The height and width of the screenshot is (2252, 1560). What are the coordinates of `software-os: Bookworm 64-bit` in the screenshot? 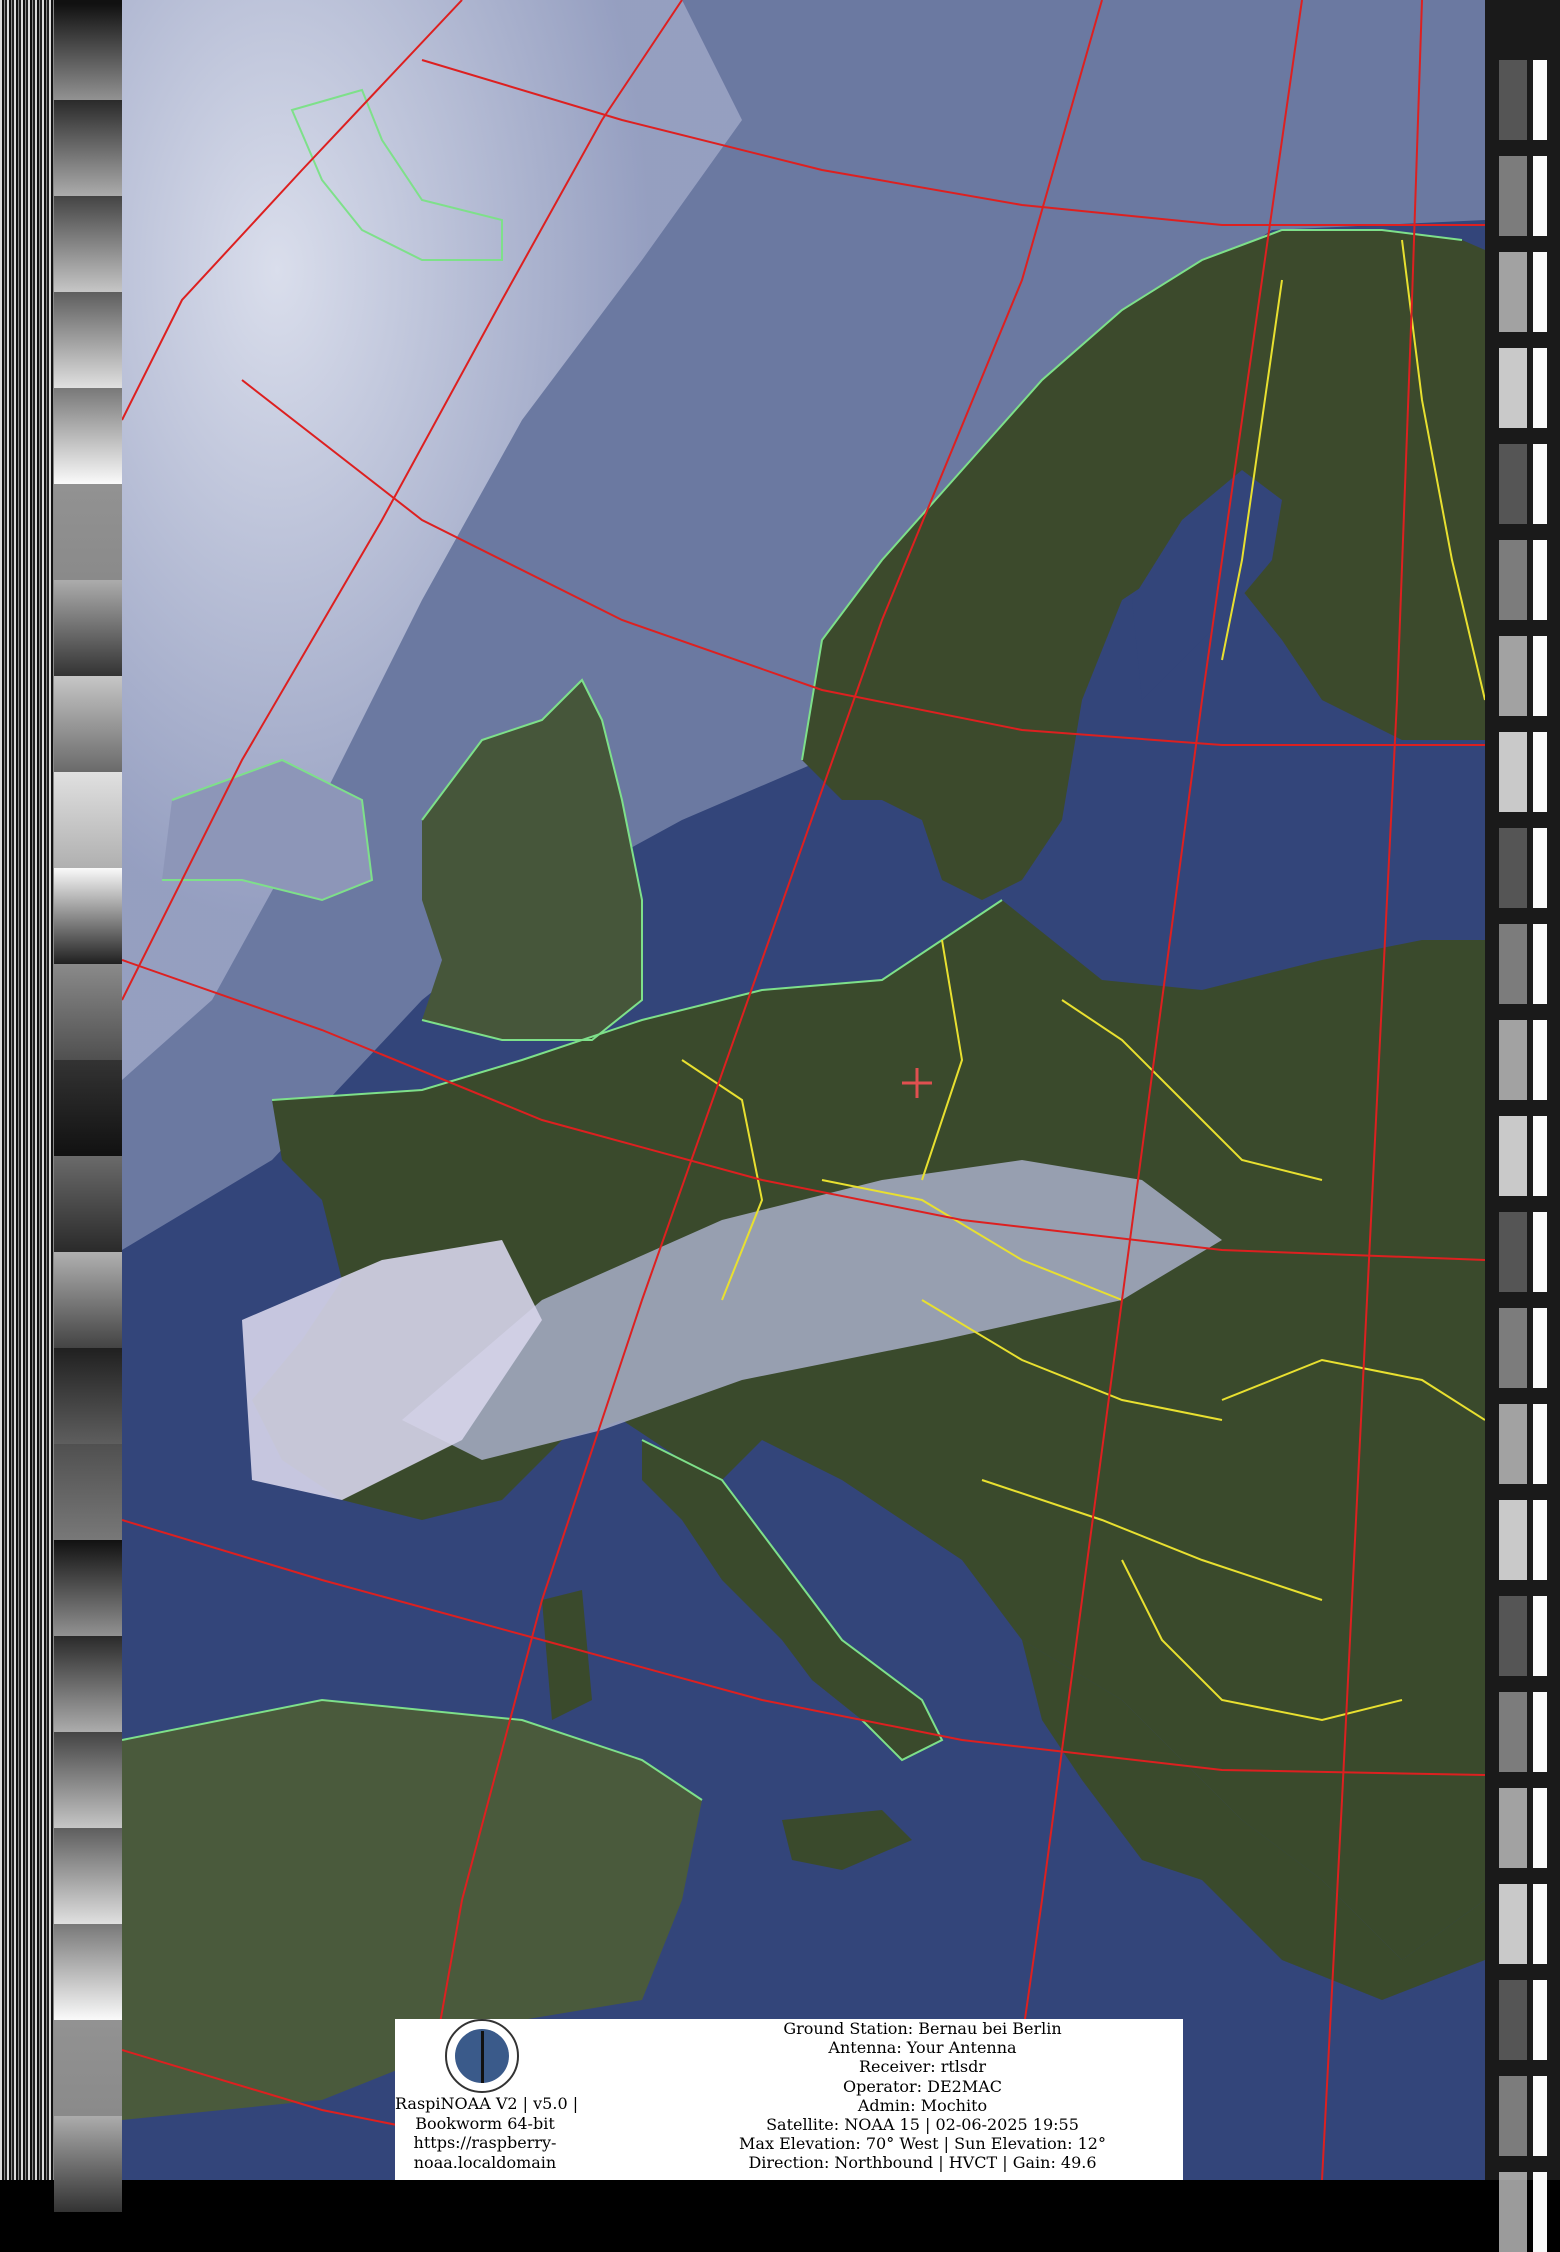 It's located at (485, 2123).